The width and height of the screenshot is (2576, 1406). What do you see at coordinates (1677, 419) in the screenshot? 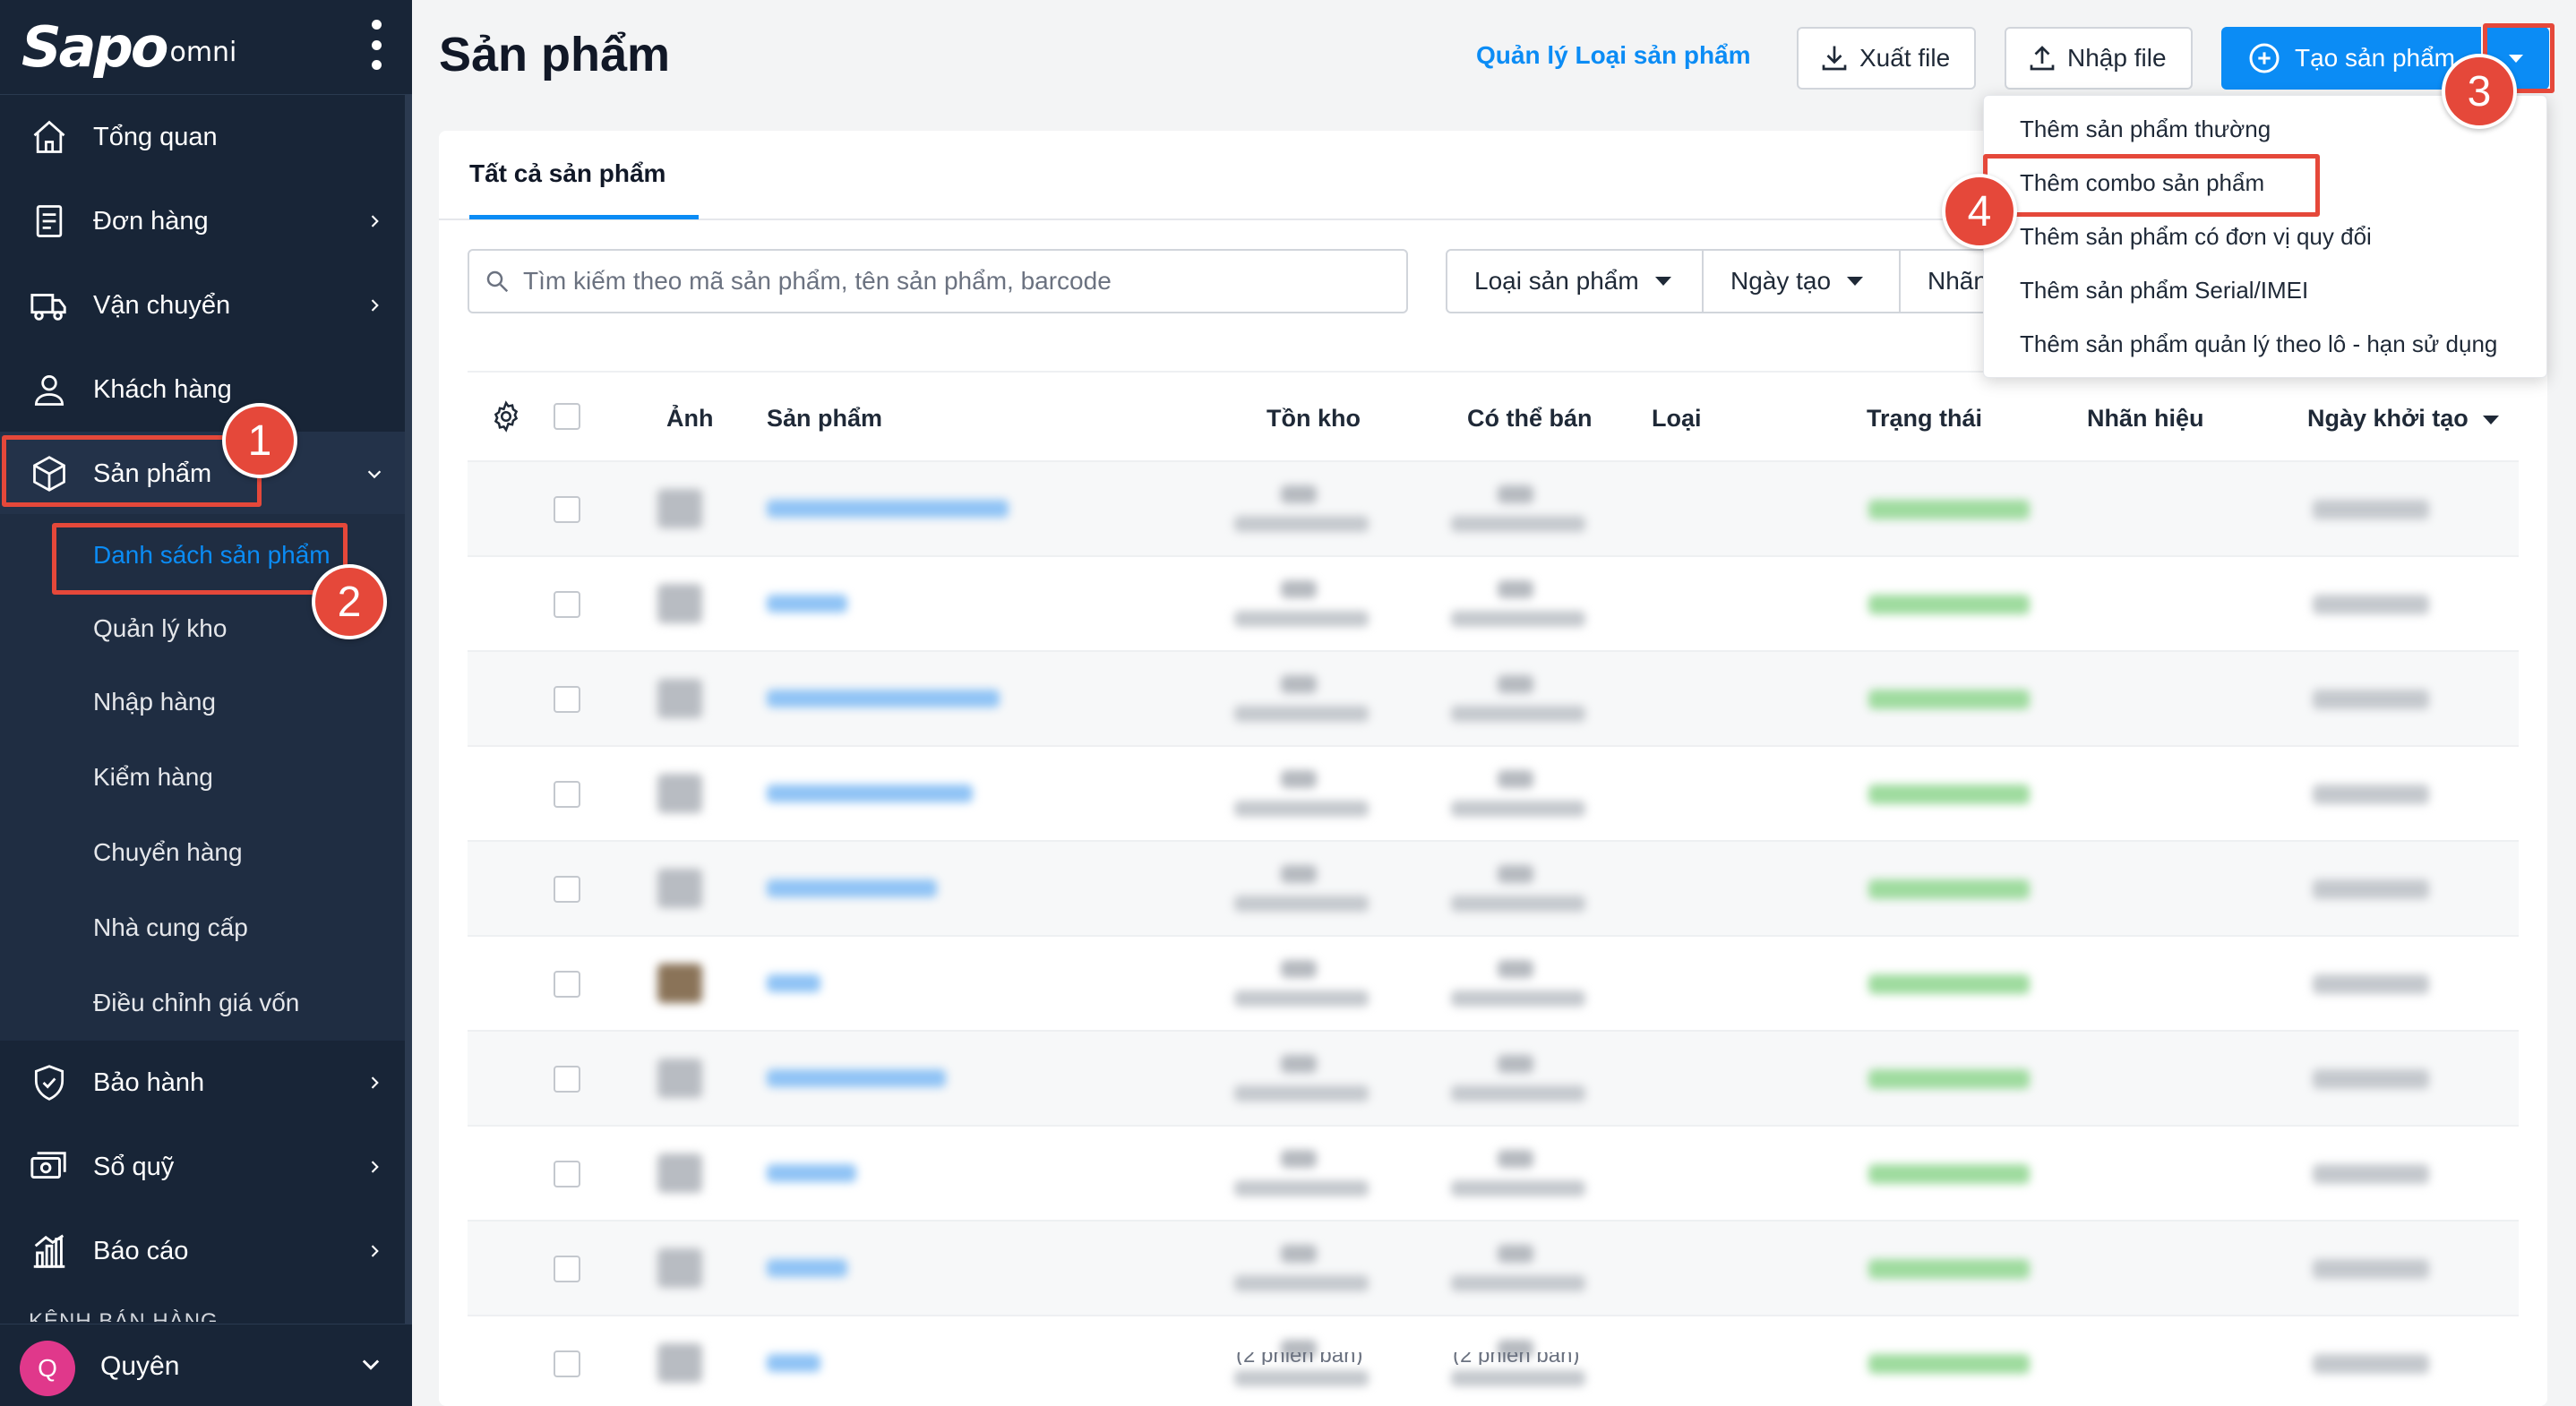
I see `column-type: Loại` at bounding box center [1677, 419].